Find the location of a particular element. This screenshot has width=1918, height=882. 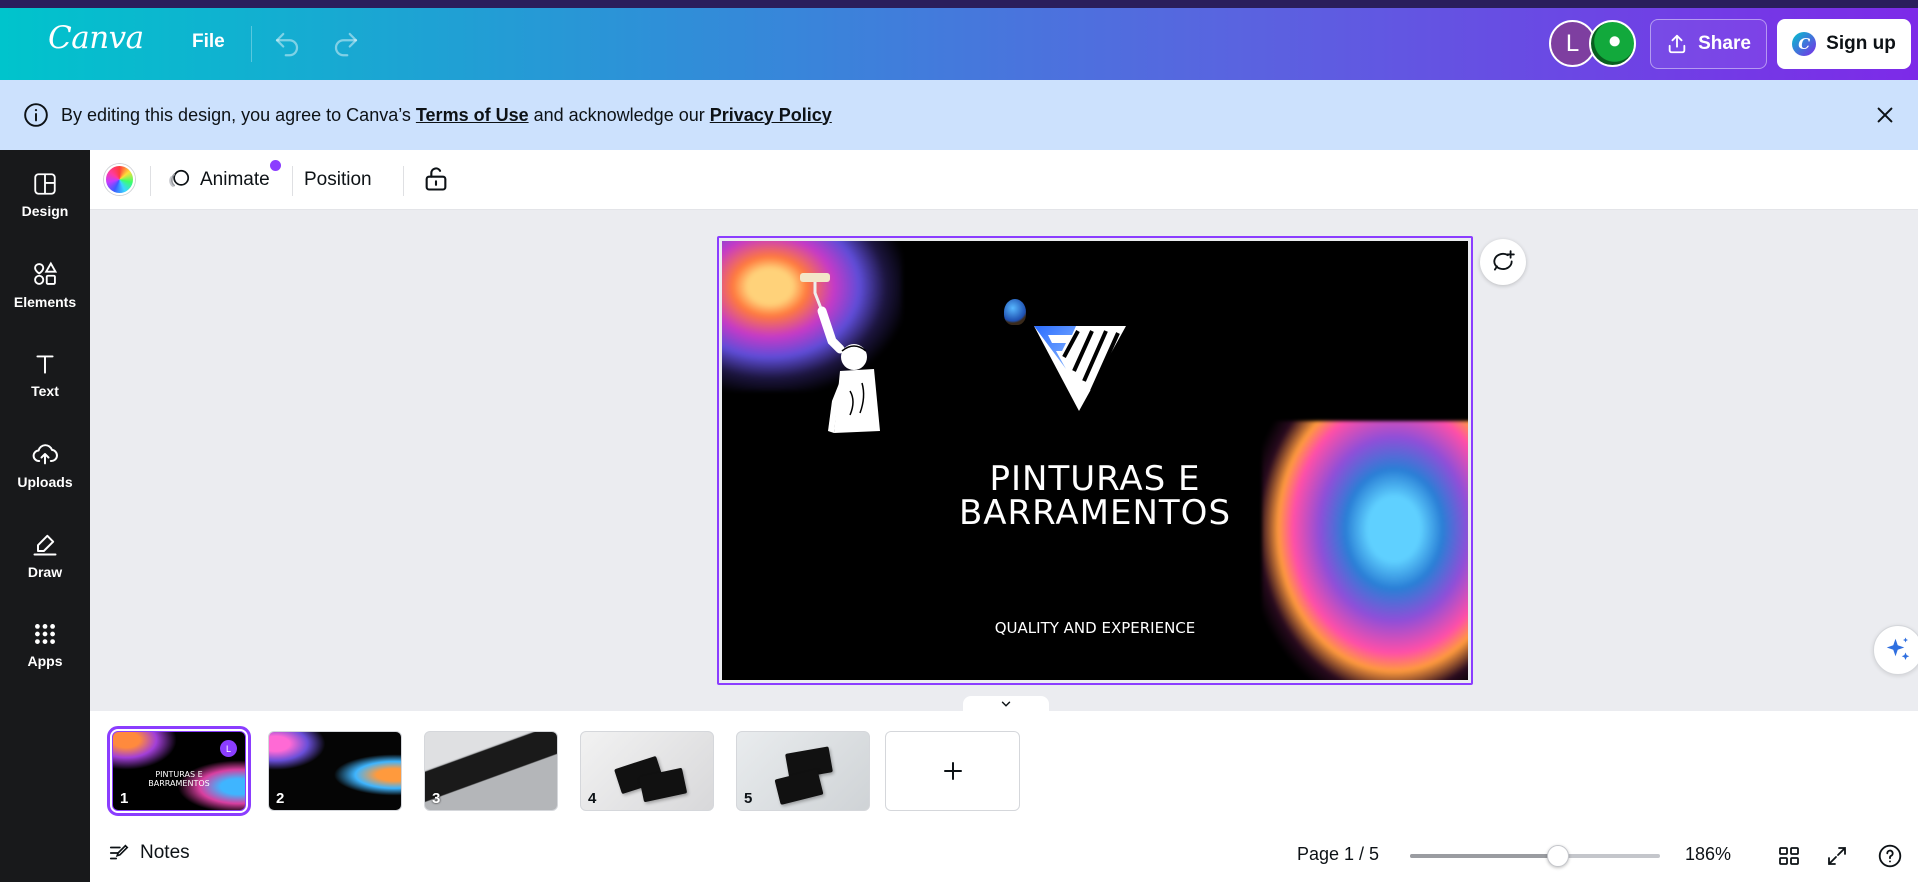

page-thumbnail-3: 3 is located at coordinates (491, 771).